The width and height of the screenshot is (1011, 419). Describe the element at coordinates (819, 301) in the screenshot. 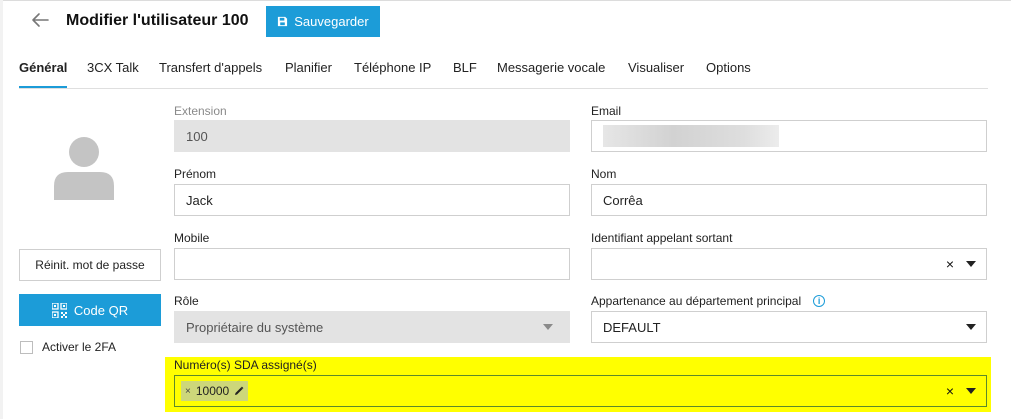

I see `info-icon: i` at that location.